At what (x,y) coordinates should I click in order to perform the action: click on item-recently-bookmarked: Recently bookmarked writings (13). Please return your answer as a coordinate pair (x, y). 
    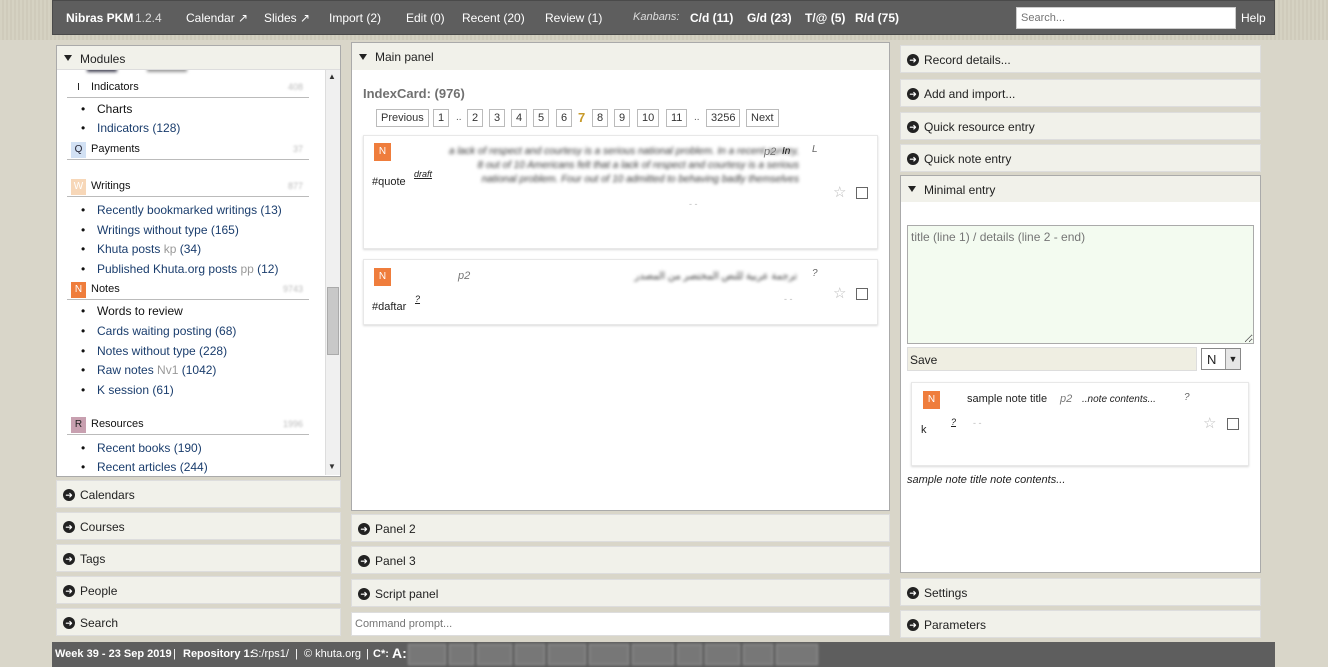
    Looking at the image, I should click on (181, 210).